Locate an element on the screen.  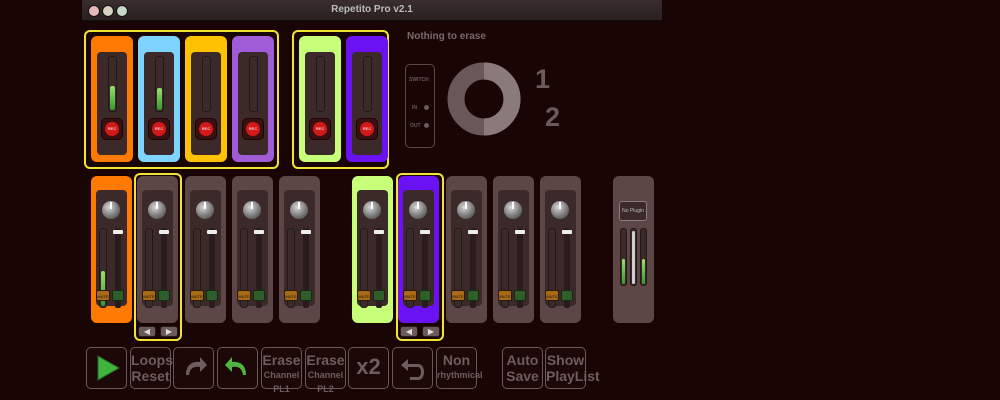
play-button is located at coordinates (106, 368).